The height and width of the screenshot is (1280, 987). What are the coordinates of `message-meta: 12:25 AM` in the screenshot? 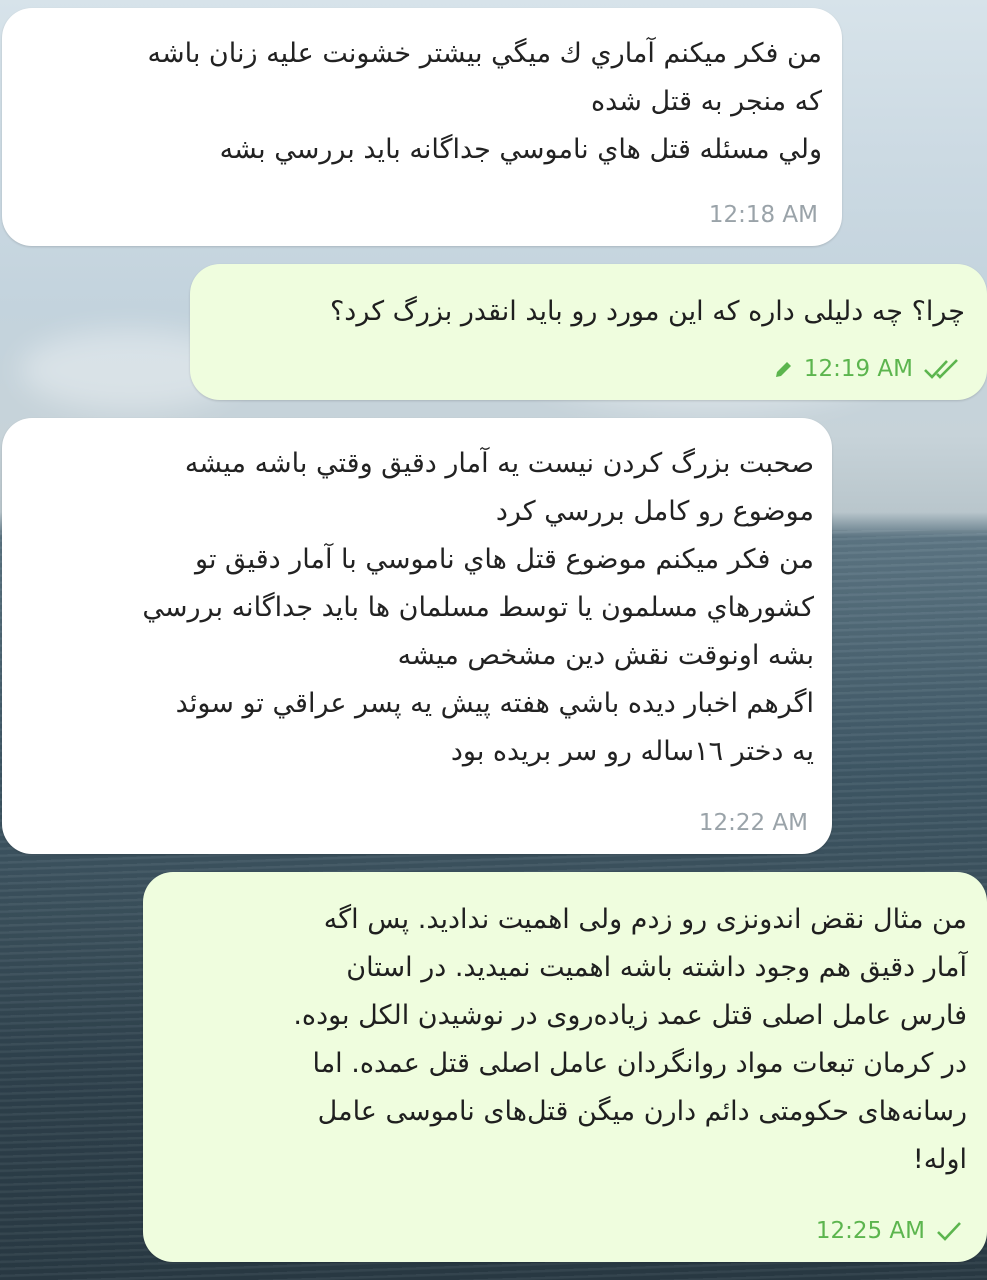 It's located at (889, 1231).